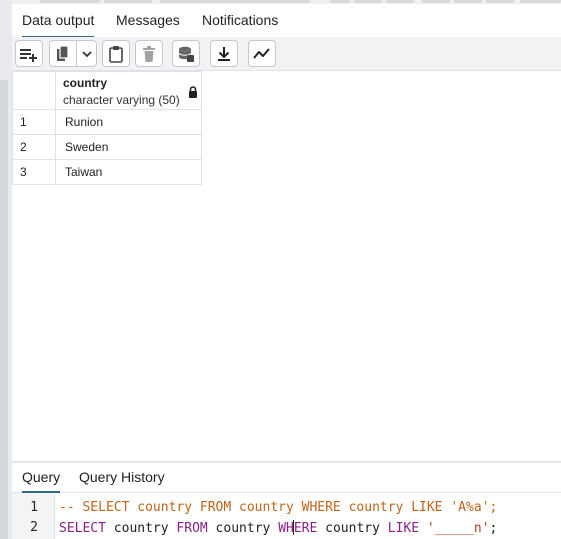  I want to click on sql-keyword: LIKE, so click(403, 528).